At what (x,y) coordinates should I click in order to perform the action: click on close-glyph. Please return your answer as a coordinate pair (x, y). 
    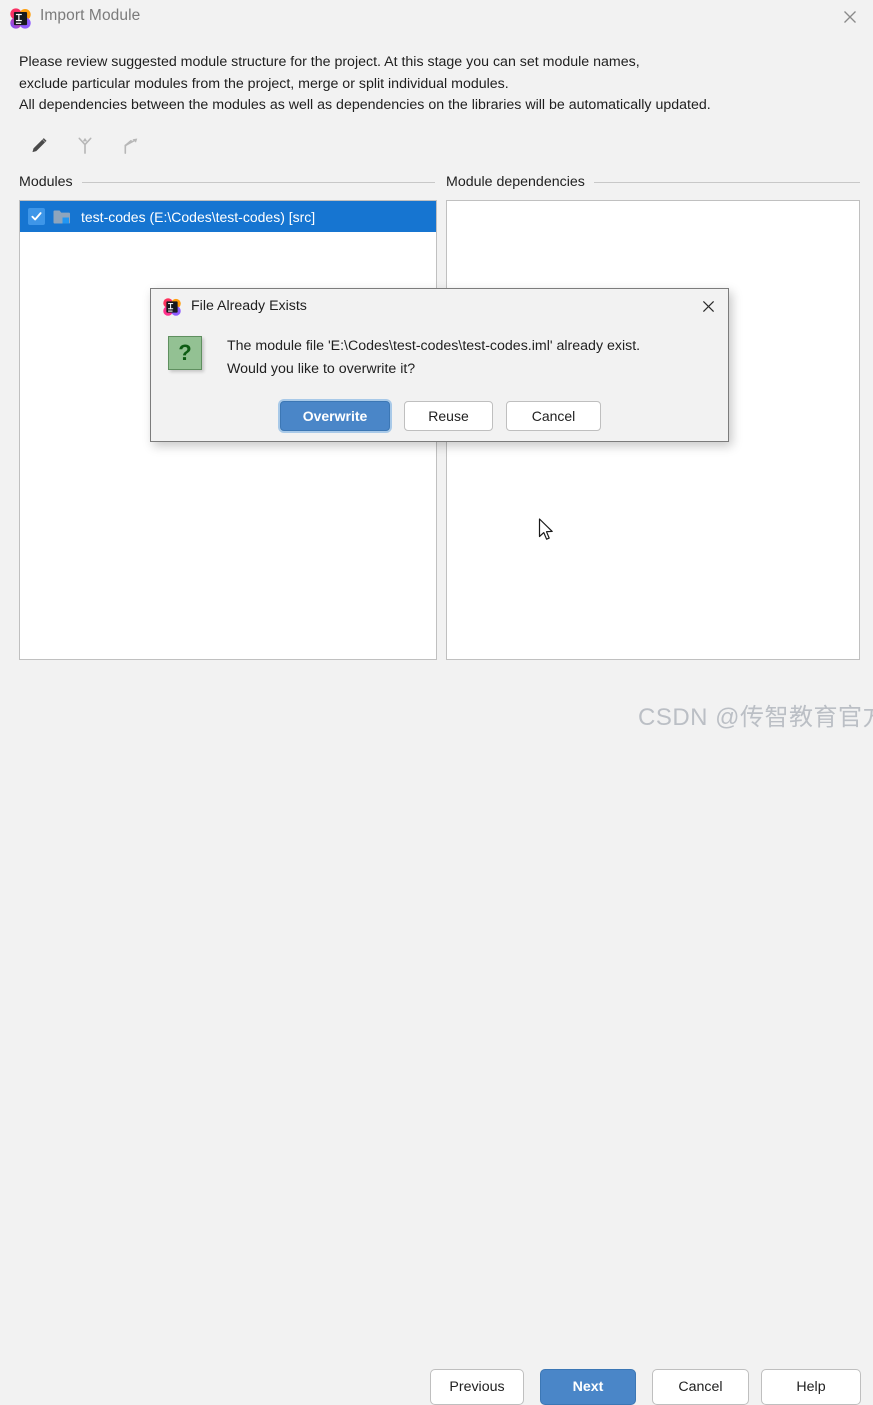
    Looking at the image, I should click on (850, 17).